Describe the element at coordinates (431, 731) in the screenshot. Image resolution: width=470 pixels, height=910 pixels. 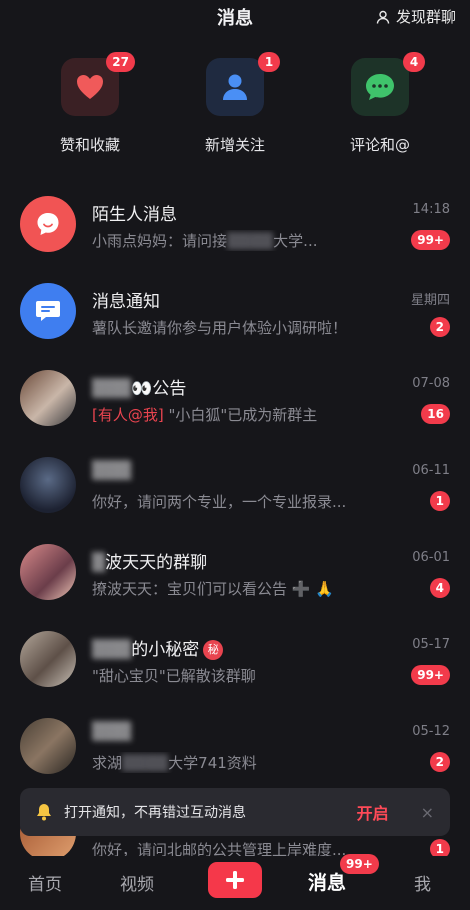
I see `conversation-time: 05-12` at that location.